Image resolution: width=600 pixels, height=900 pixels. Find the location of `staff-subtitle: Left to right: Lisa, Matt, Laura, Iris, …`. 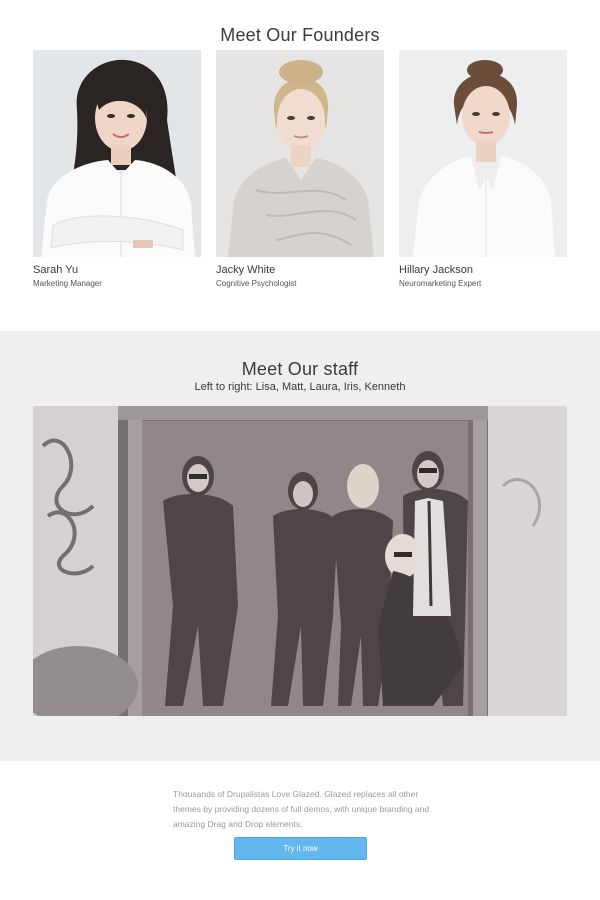

staff-subtitle: Left to right: Lisa, Matt, Laura, Iris, … is located at coordinates (300, 387).